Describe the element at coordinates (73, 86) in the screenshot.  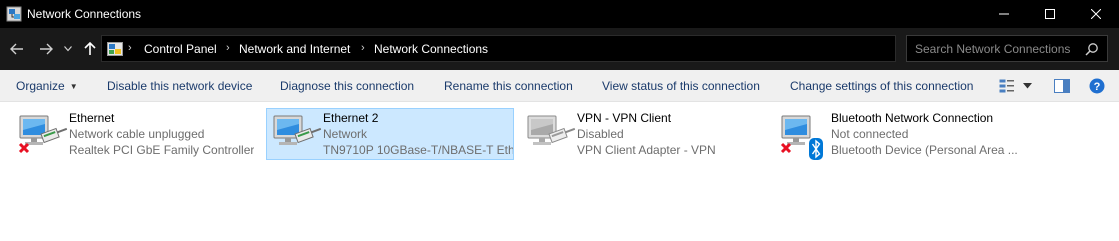
I see `dropdown-caret-icon: ▼` at that location.